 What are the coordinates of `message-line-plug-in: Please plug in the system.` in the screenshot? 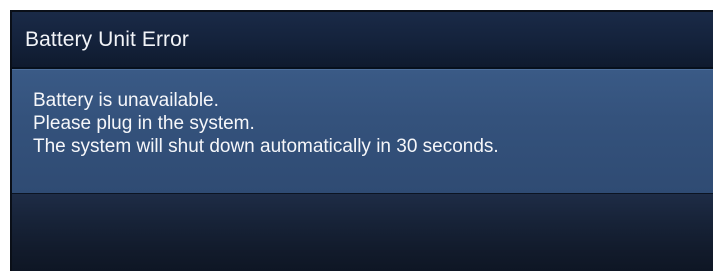 It's located at (144, 123).